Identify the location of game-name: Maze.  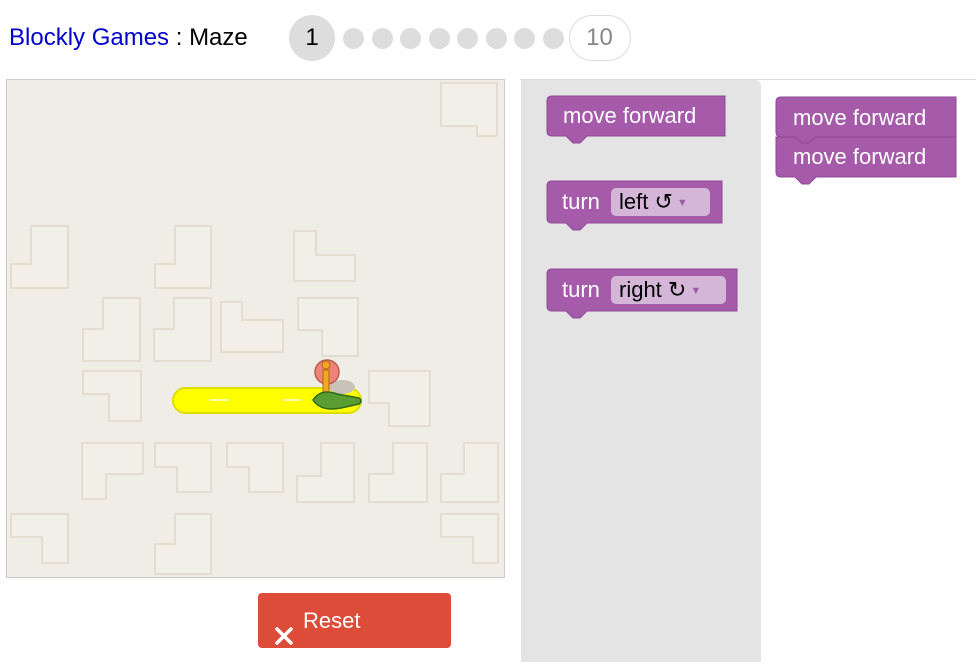
(218, 37).